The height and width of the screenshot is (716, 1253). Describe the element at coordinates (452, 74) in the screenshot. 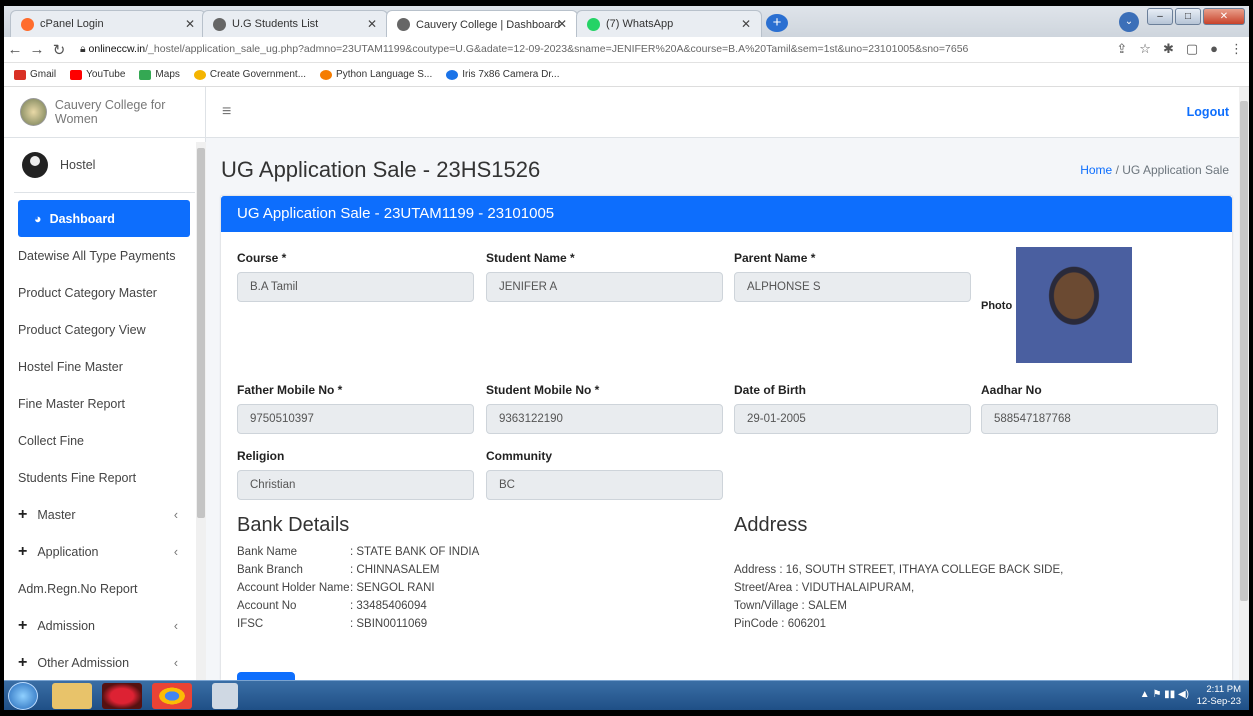

I see `person-icon` at that location.